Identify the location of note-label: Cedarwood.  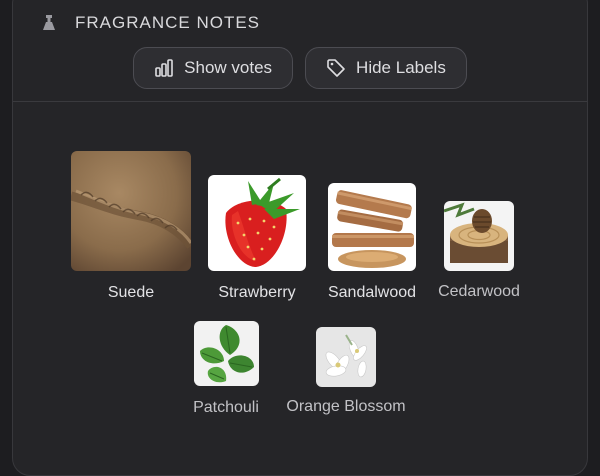
(479, 291).